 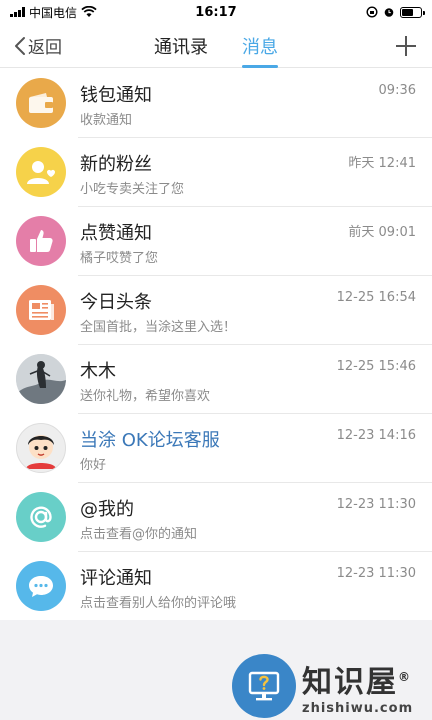 What do you see at coordinates (397, 90) in the screenshot?
I see `item-time: 09:36` at bounding box center [397, 90].